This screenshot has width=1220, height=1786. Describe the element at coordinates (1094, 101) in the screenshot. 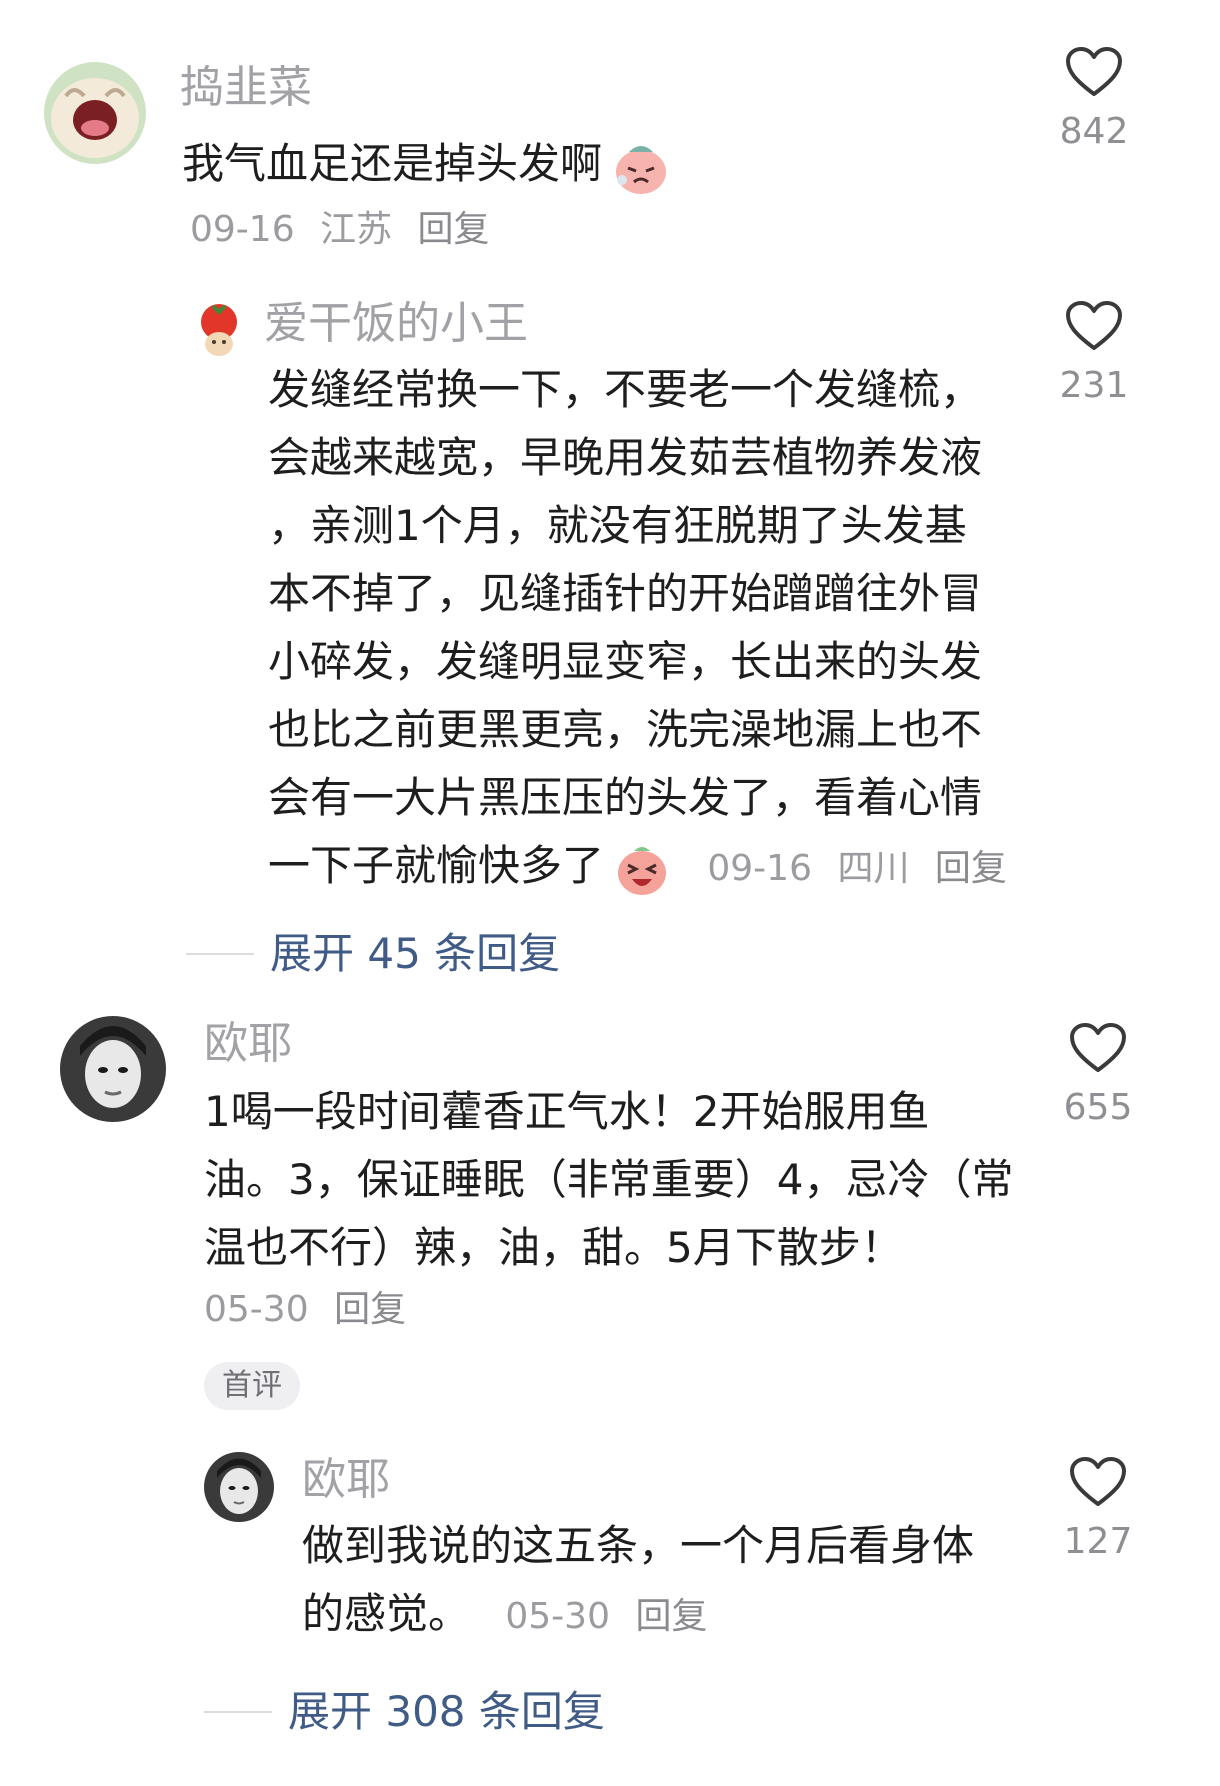

I see `like-button: 842` at that location.